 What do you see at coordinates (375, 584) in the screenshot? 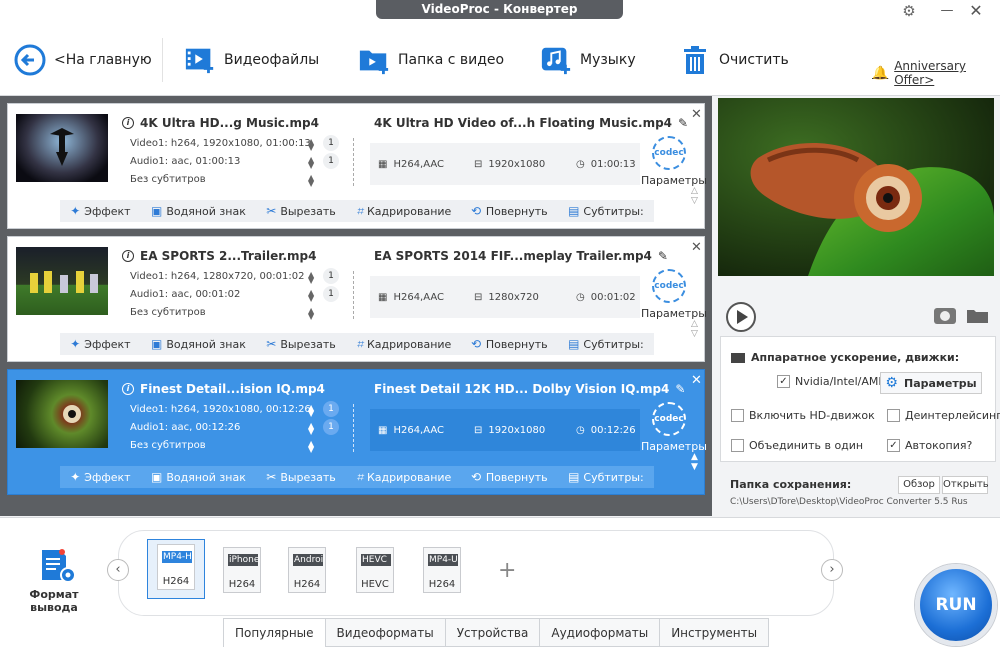
I see `preset-codec: HEVC` at bounding box center [375, 584].